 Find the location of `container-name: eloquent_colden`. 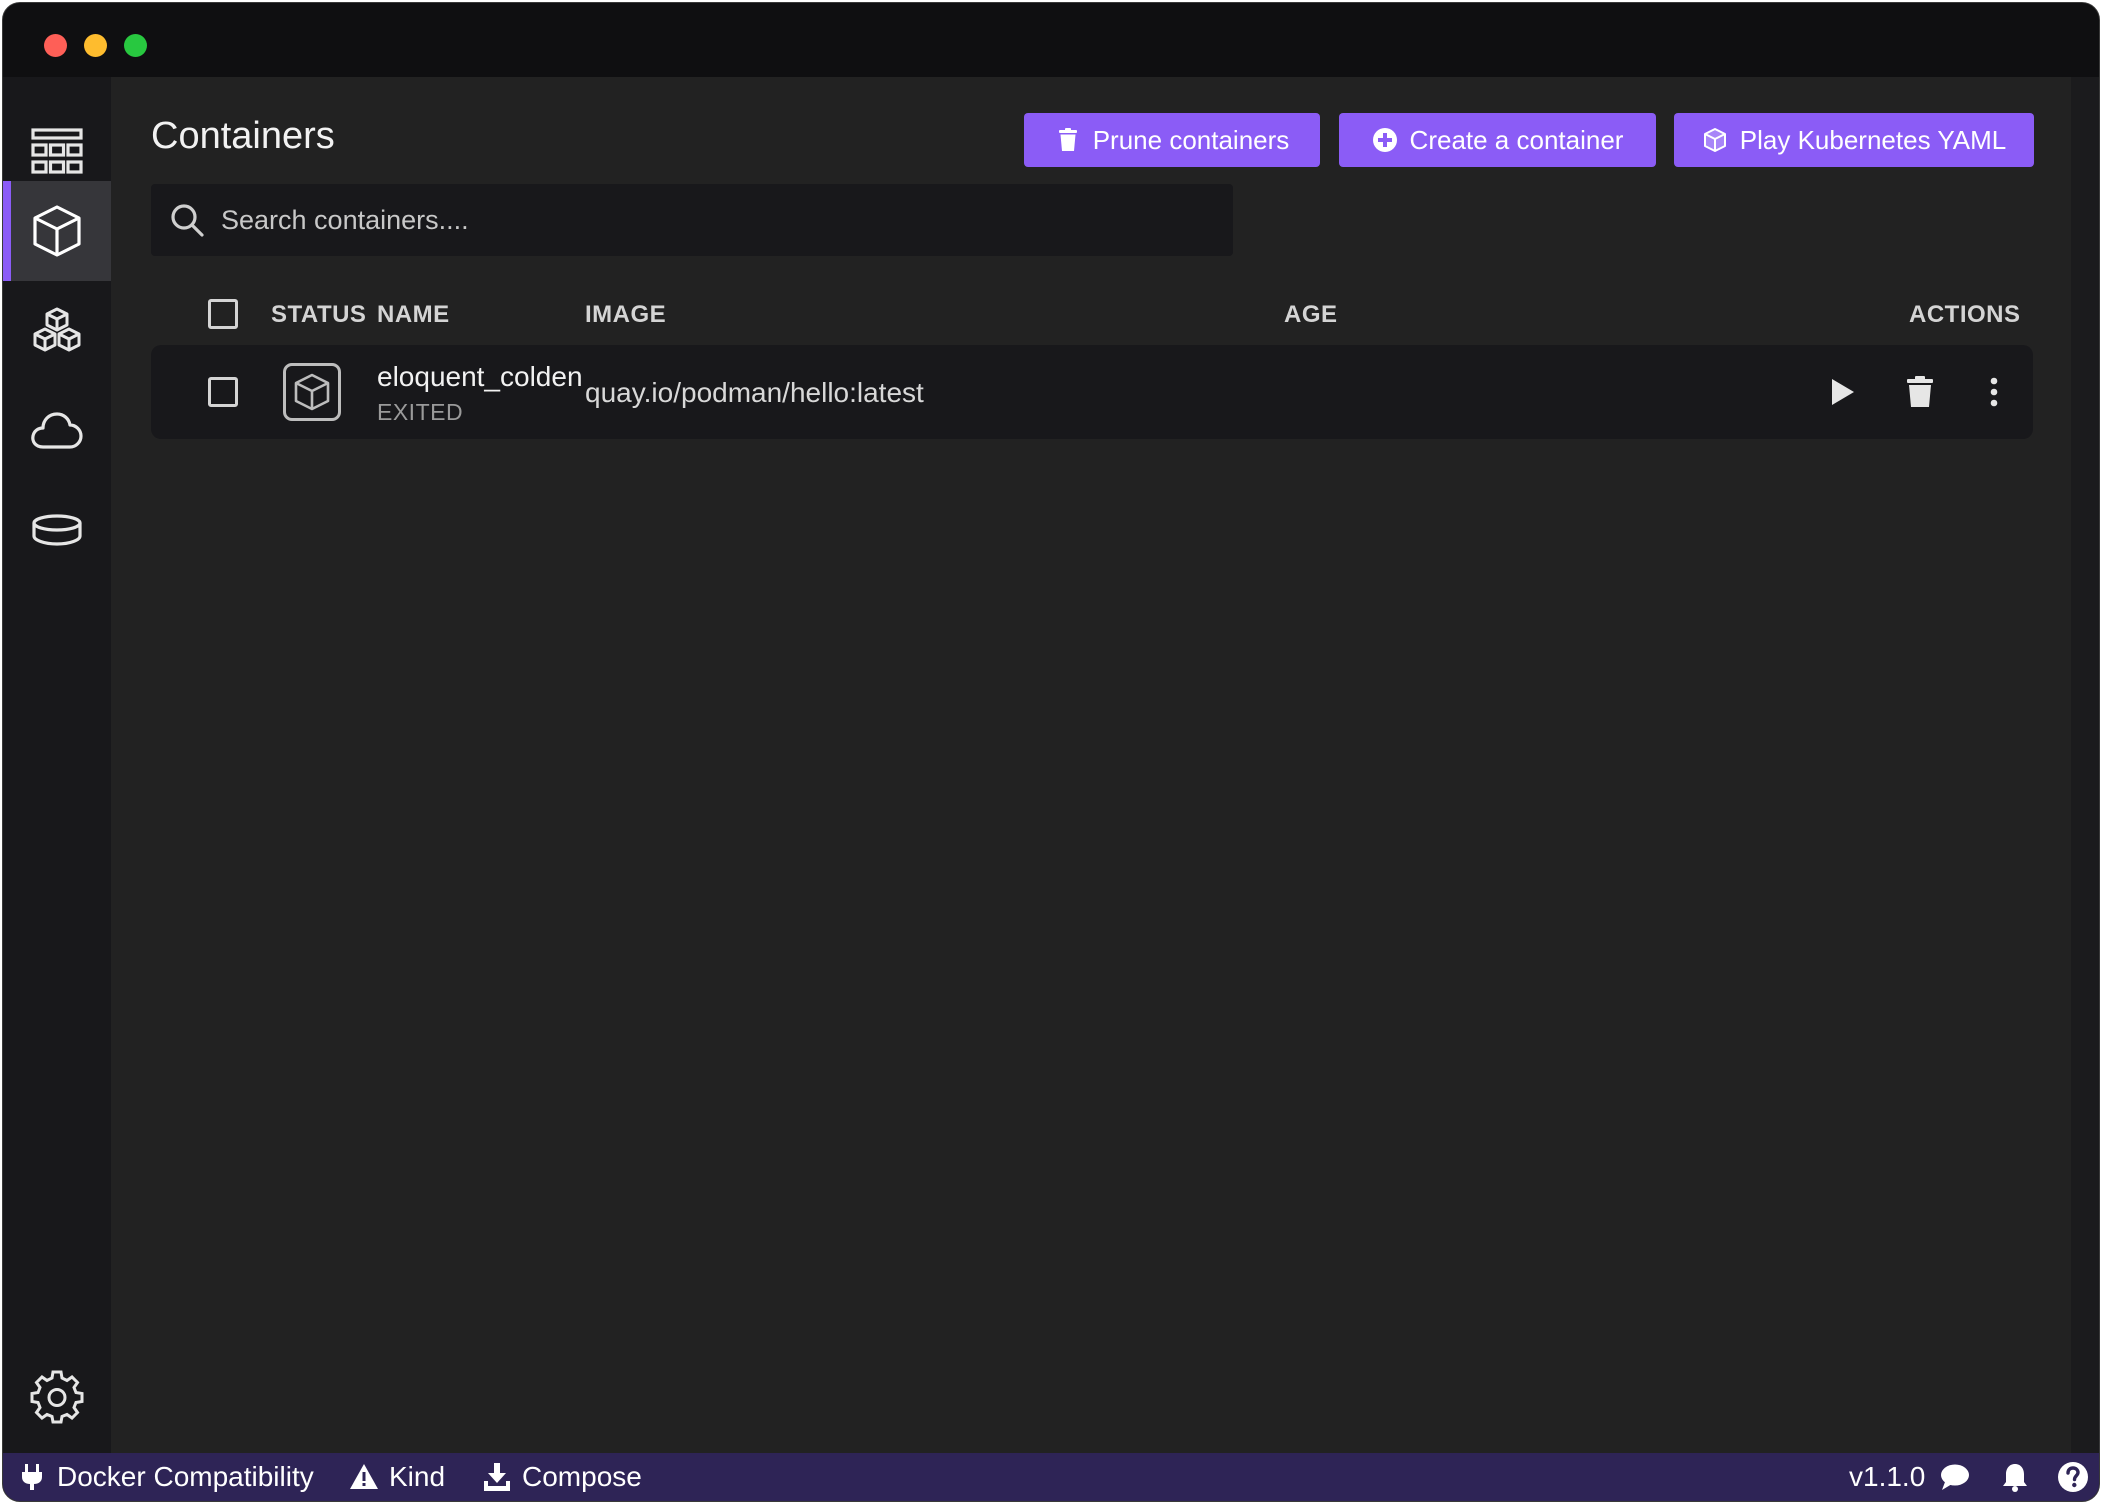

container-name: eloquent_colden is located at coordinates (480, 377).